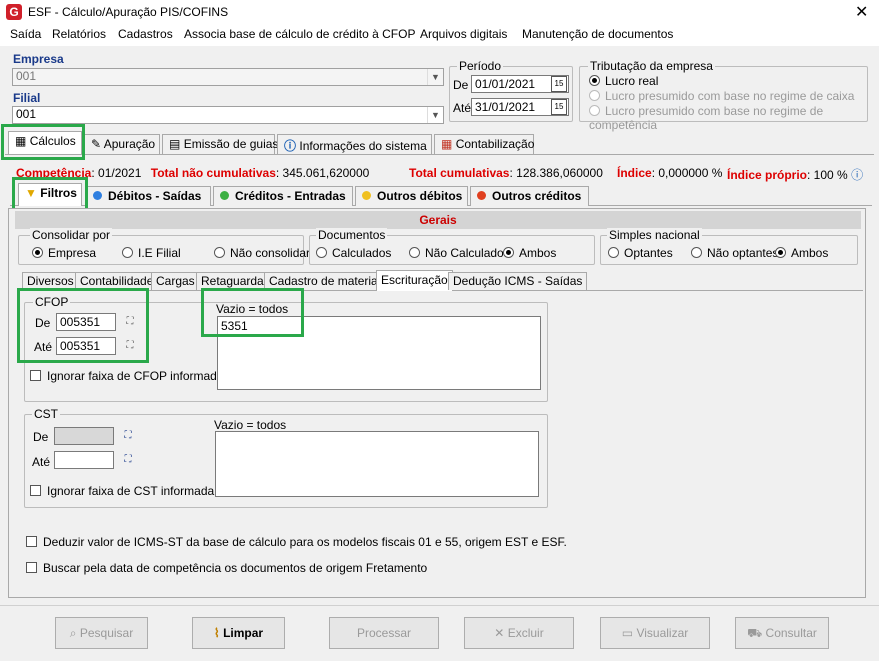 This screenshot has width=879, height=661. What do you see at coordinates (79, 34) in the screenshot?
I see `menu-relatorios: Relatórios` at bounding box center [79, 34].